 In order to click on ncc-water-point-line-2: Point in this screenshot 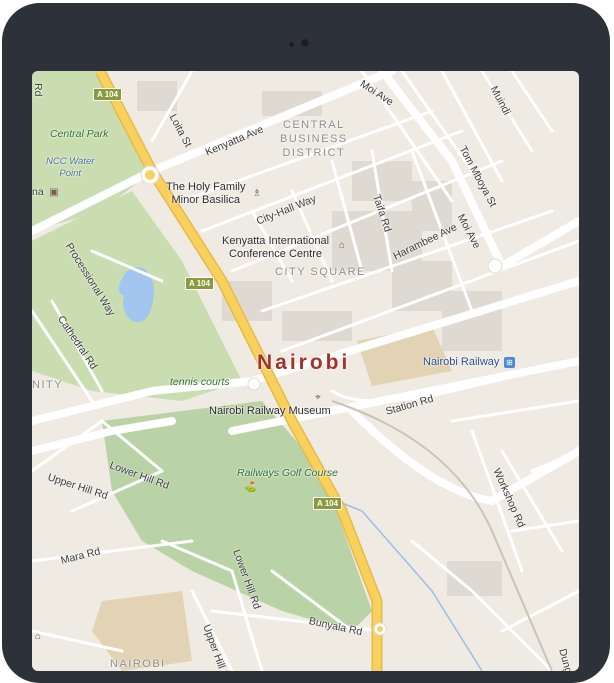, I will do `click(70, 173)`.